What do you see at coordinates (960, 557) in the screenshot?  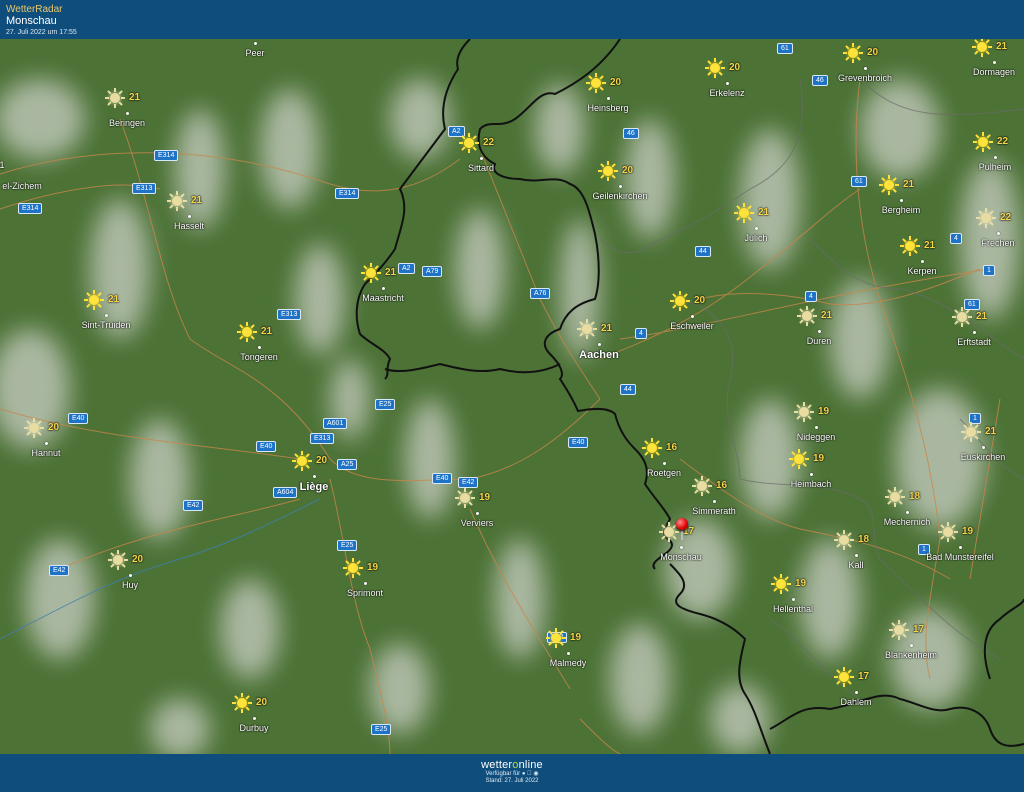 I see `town-name: Bad Munstereifel` at bounding box center [960, 557].